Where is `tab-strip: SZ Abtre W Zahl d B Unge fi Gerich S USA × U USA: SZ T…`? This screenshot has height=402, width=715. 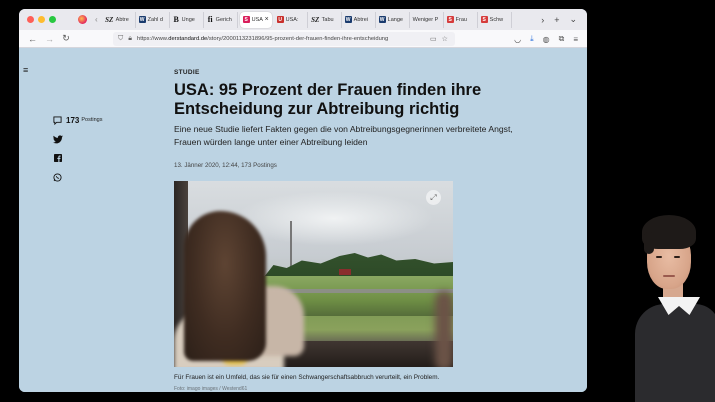
tab-strip: SZ Abtre W Zahl d B Unge fi Gerich S USA × U USA: SZ T… is located at coordinates (307, 19).